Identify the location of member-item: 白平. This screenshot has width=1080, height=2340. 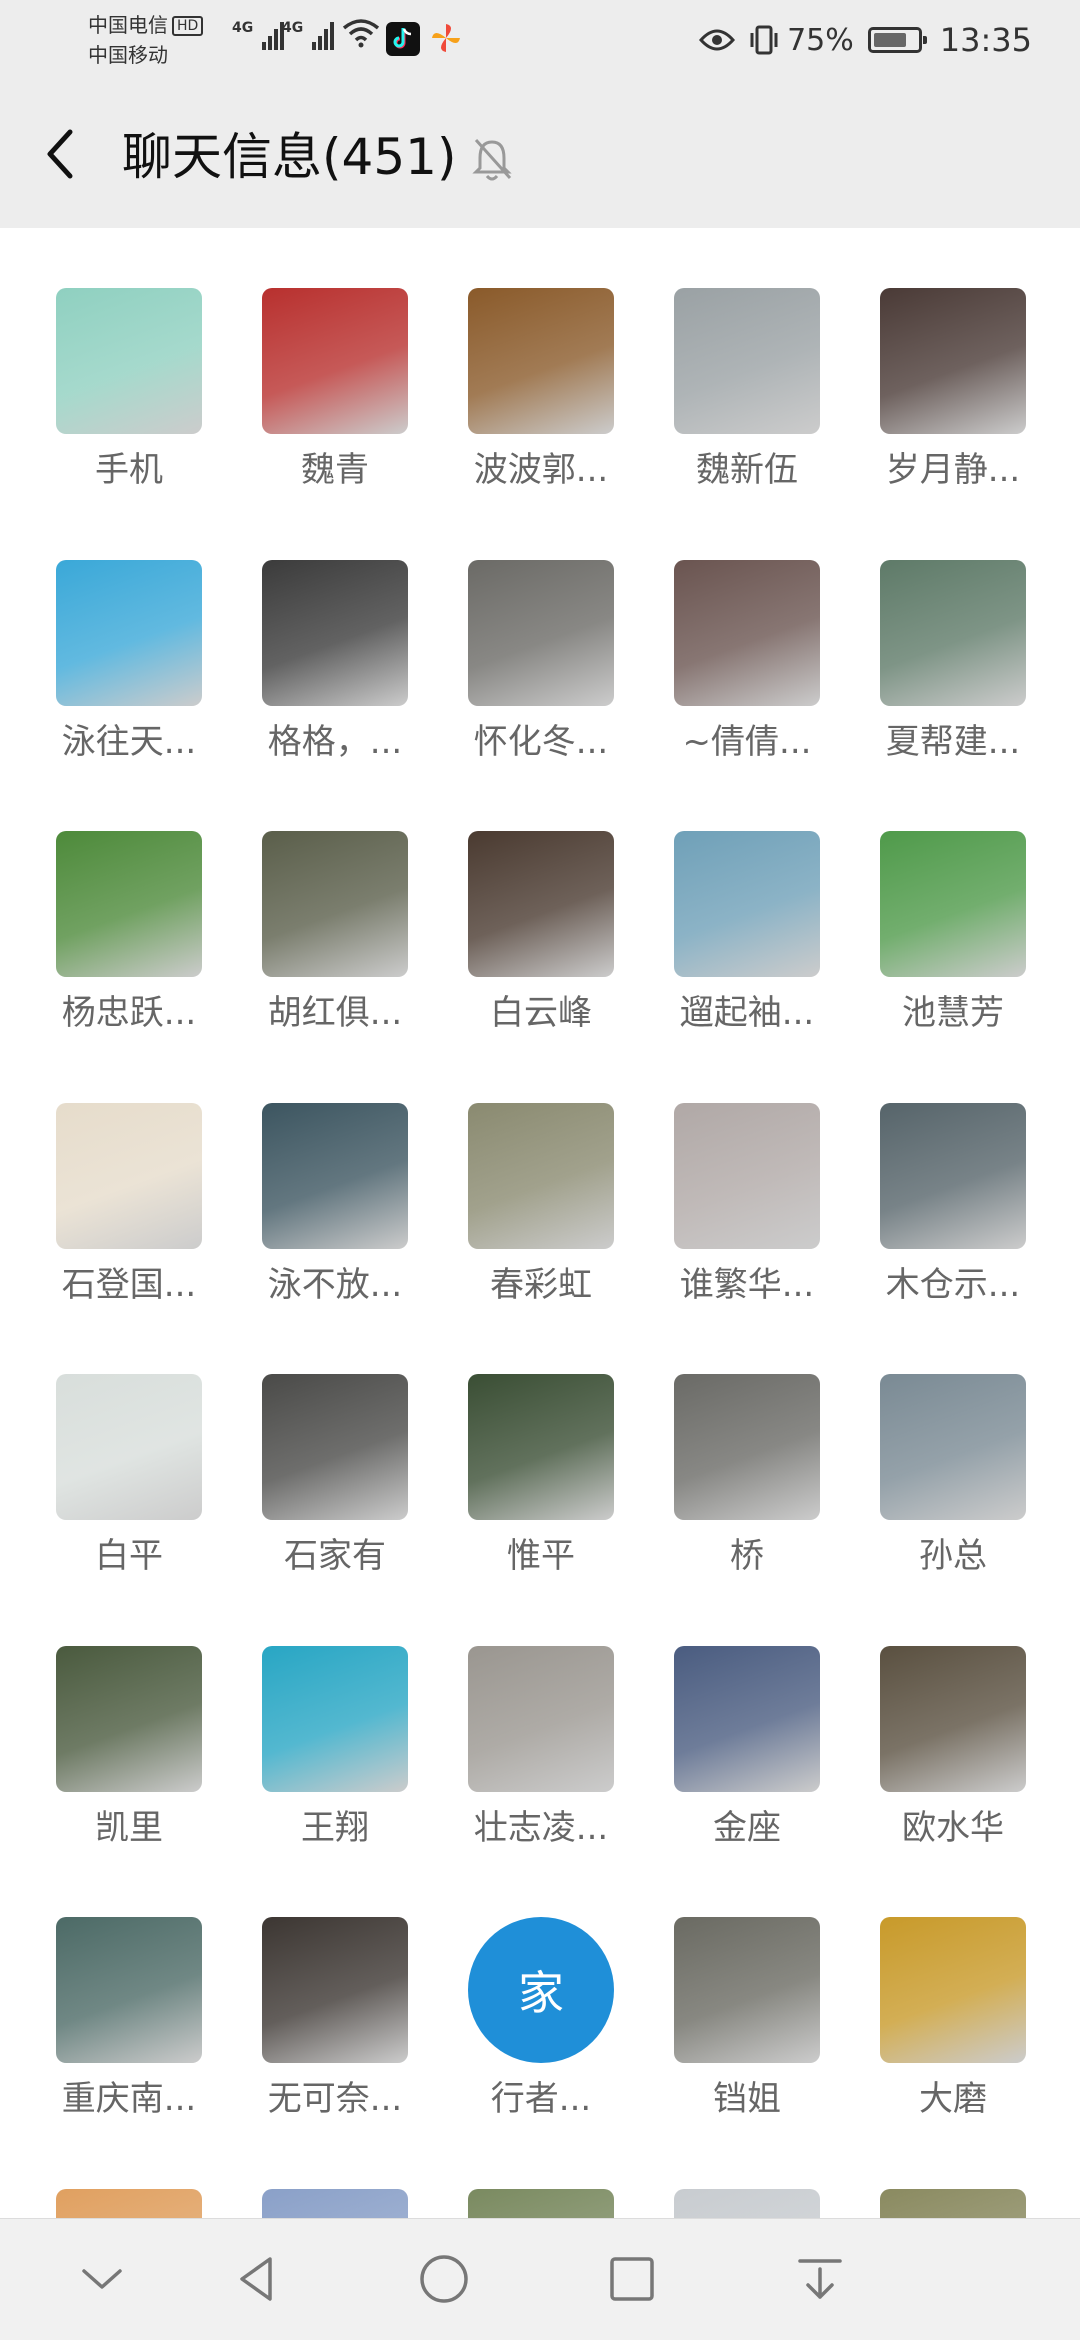
(109, 1445).